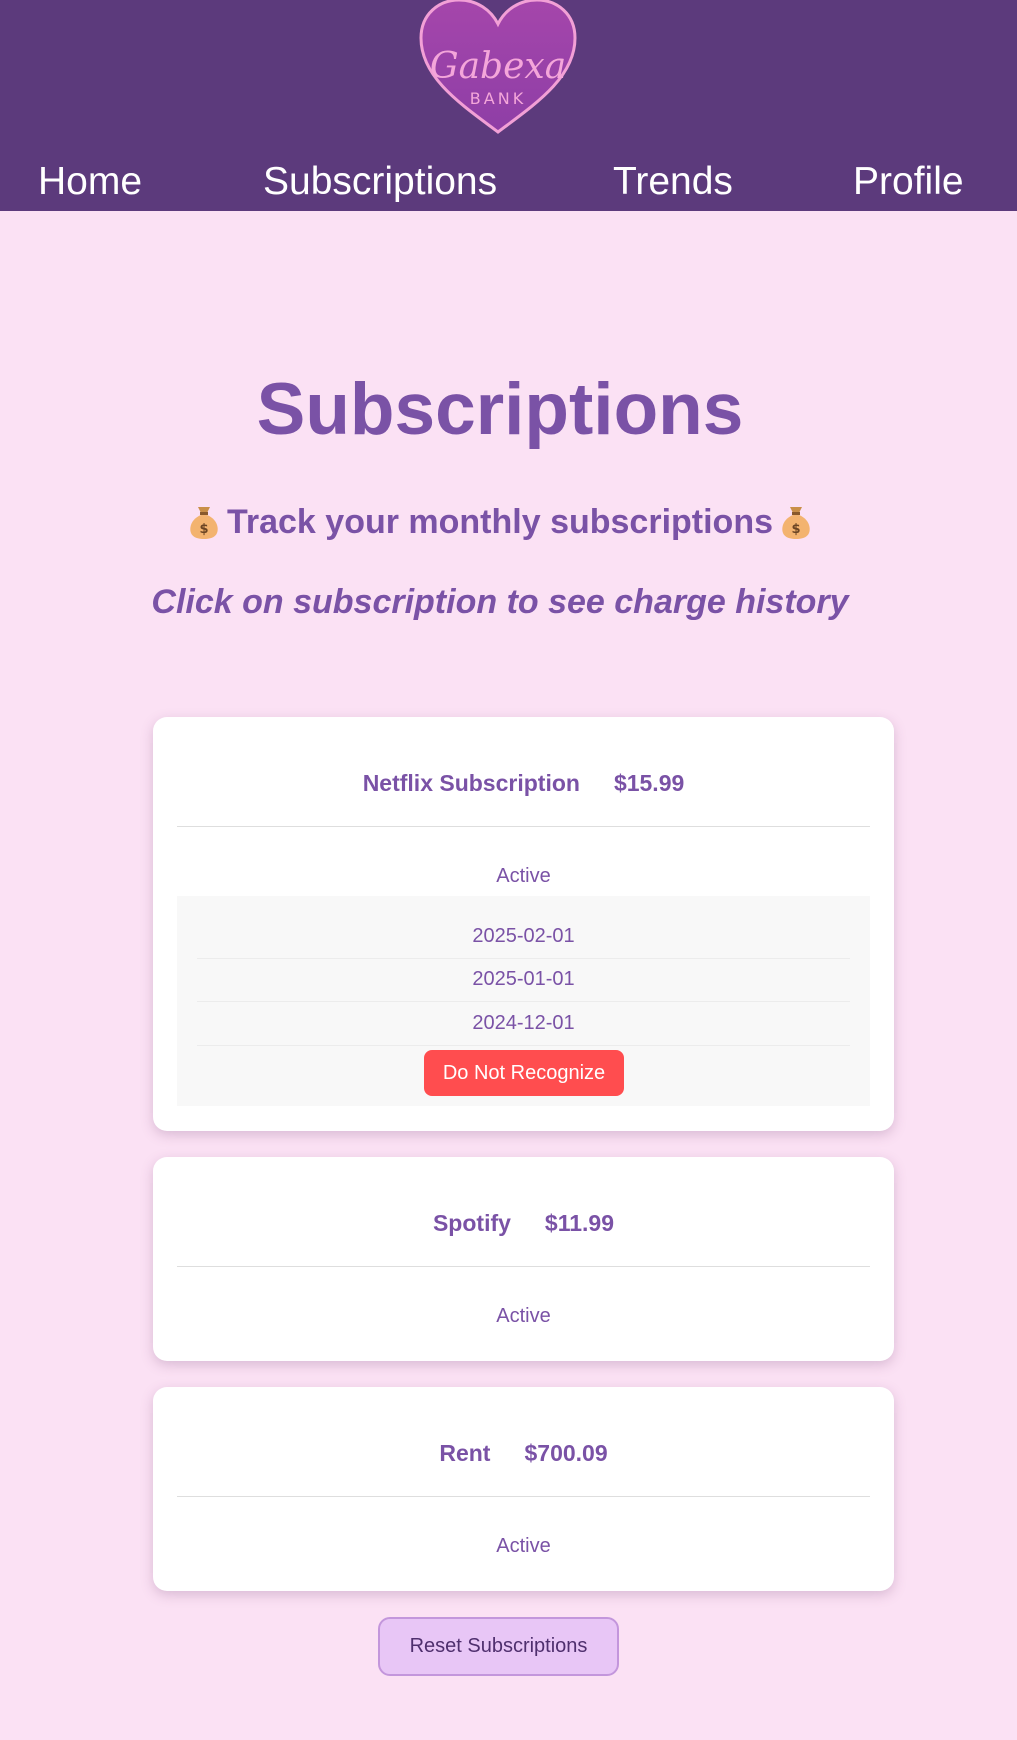 Image resolution: width=1017 pixels, height=1740 pixels. Describe the element at coordinates (465, 1453) in the screenshot. I see `subscription-name: Rent` at that location.